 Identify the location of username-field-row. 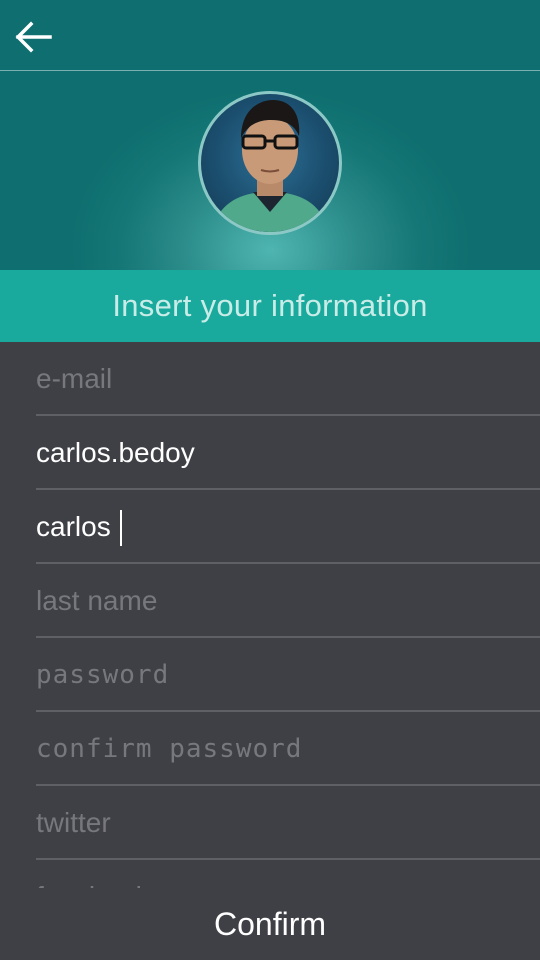
(288, 453).